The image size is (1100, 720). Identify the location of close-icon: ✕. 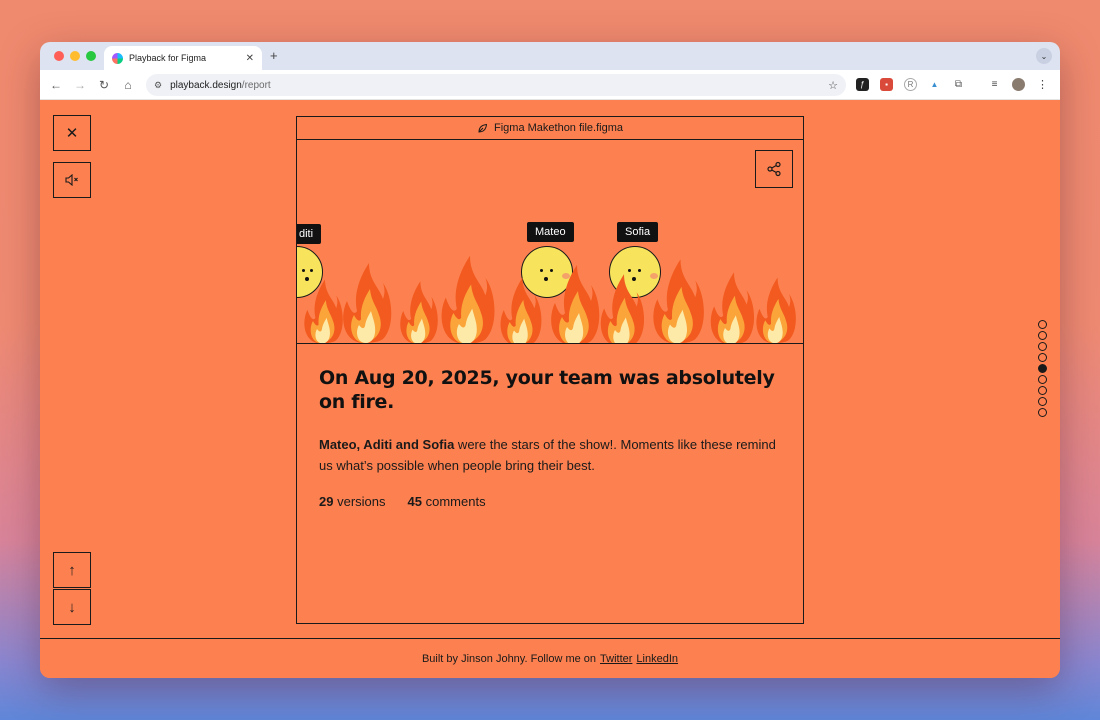
(72, 133).